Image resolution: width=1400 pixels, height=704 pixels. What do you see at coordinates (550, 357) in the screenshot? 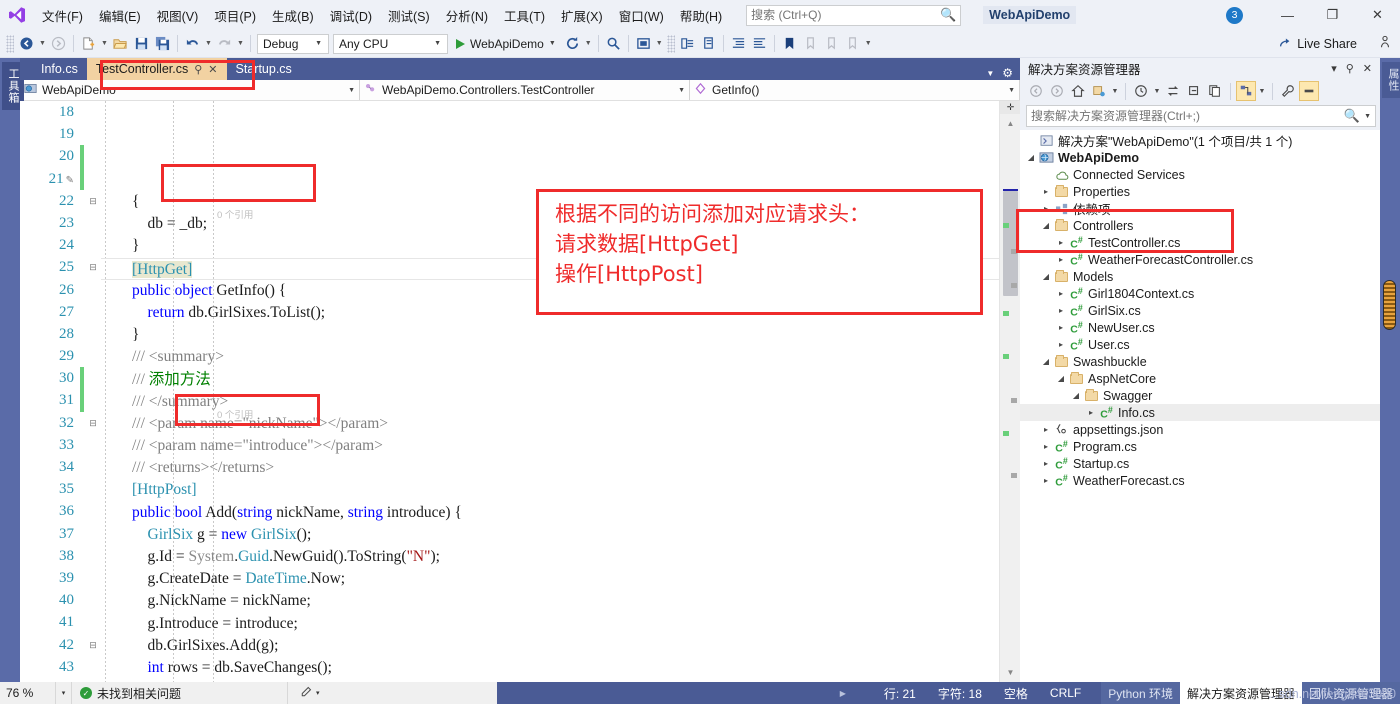
I see `code-line: /// <summary>` at bounding box center [550, 357].